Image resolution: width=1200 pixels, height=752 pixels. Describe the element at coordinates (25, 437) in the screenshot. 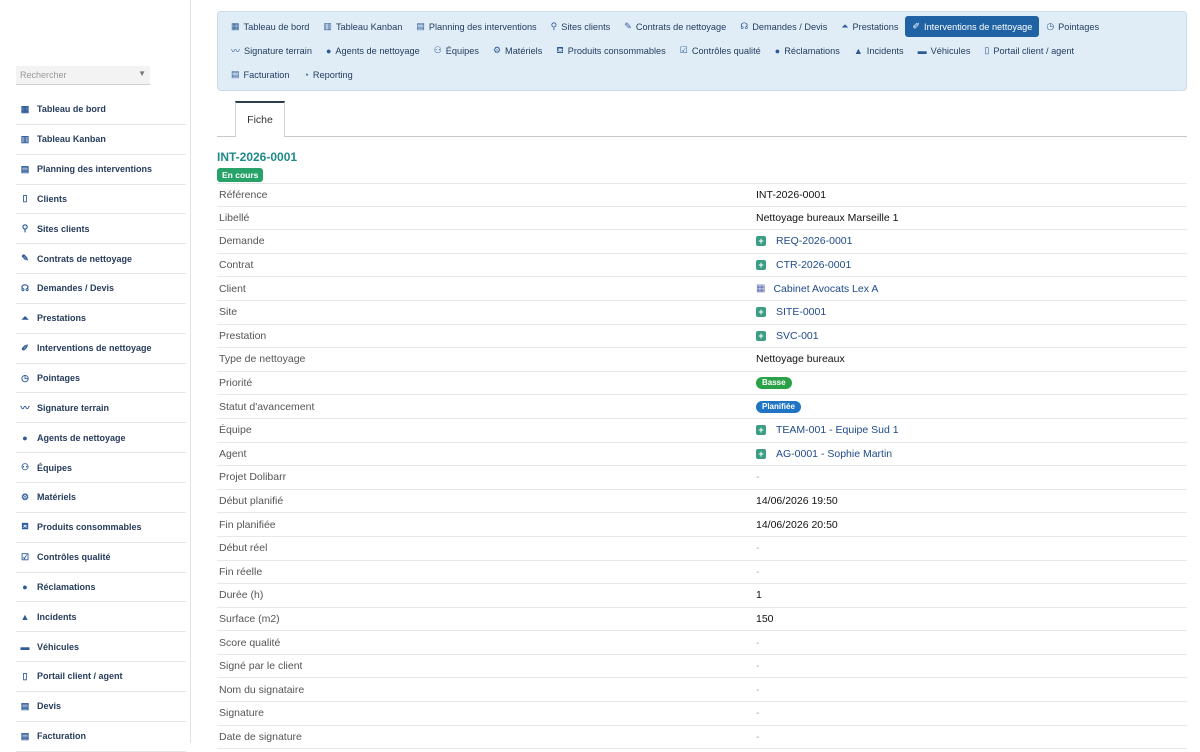

I see `user-icon: ●` at that location.